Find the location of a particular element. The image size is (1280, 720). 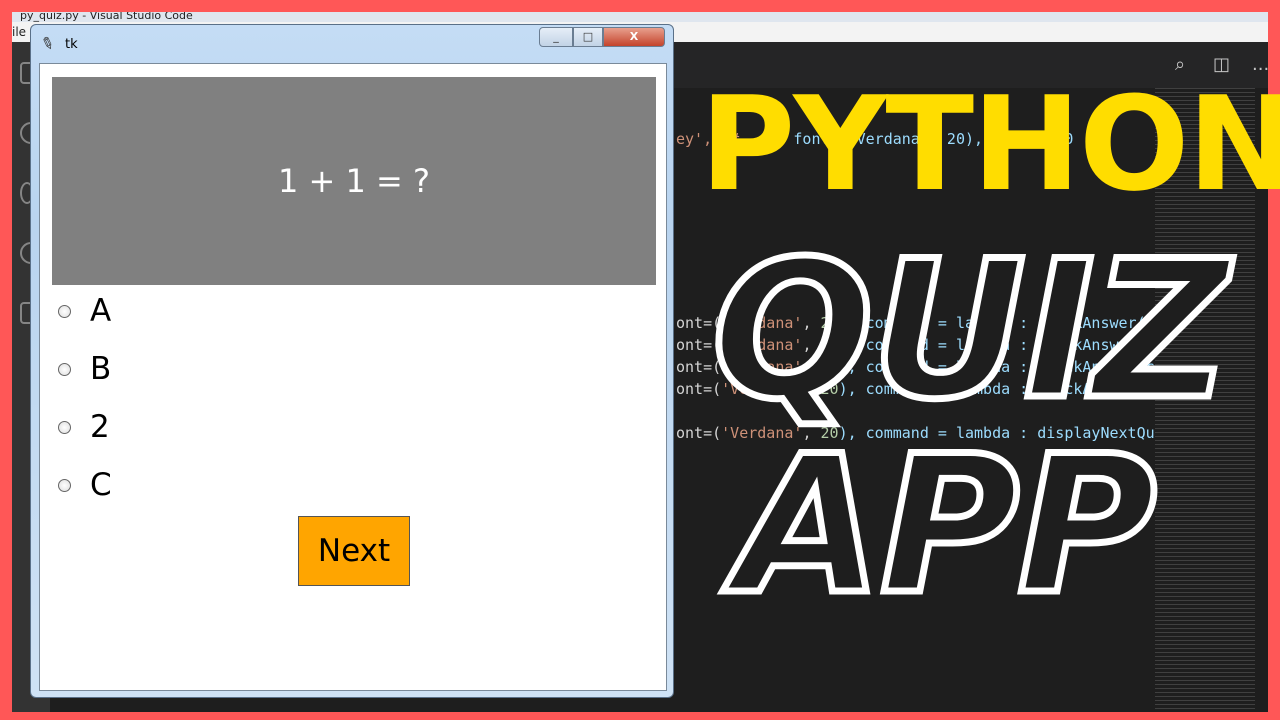

option-radio-2: 2 is located at coordinates (84, 427).